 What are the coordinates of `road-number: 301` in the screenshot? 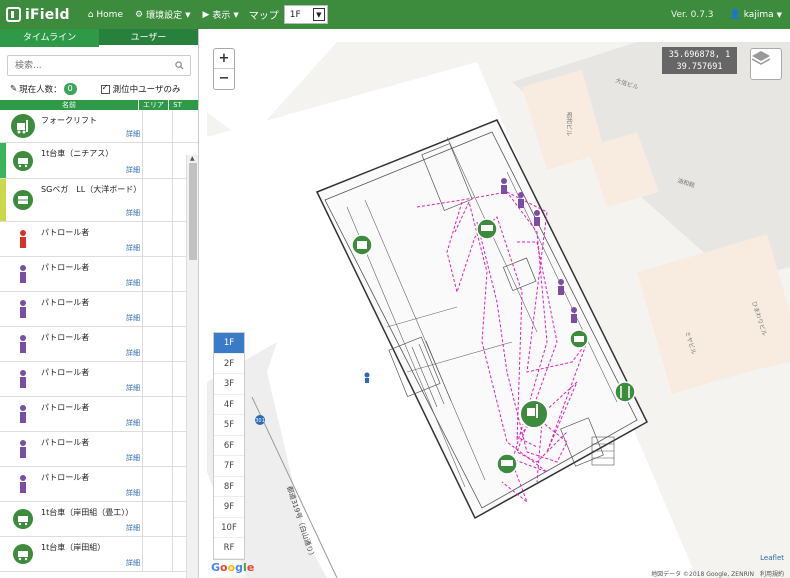 It's located at (260, 421).